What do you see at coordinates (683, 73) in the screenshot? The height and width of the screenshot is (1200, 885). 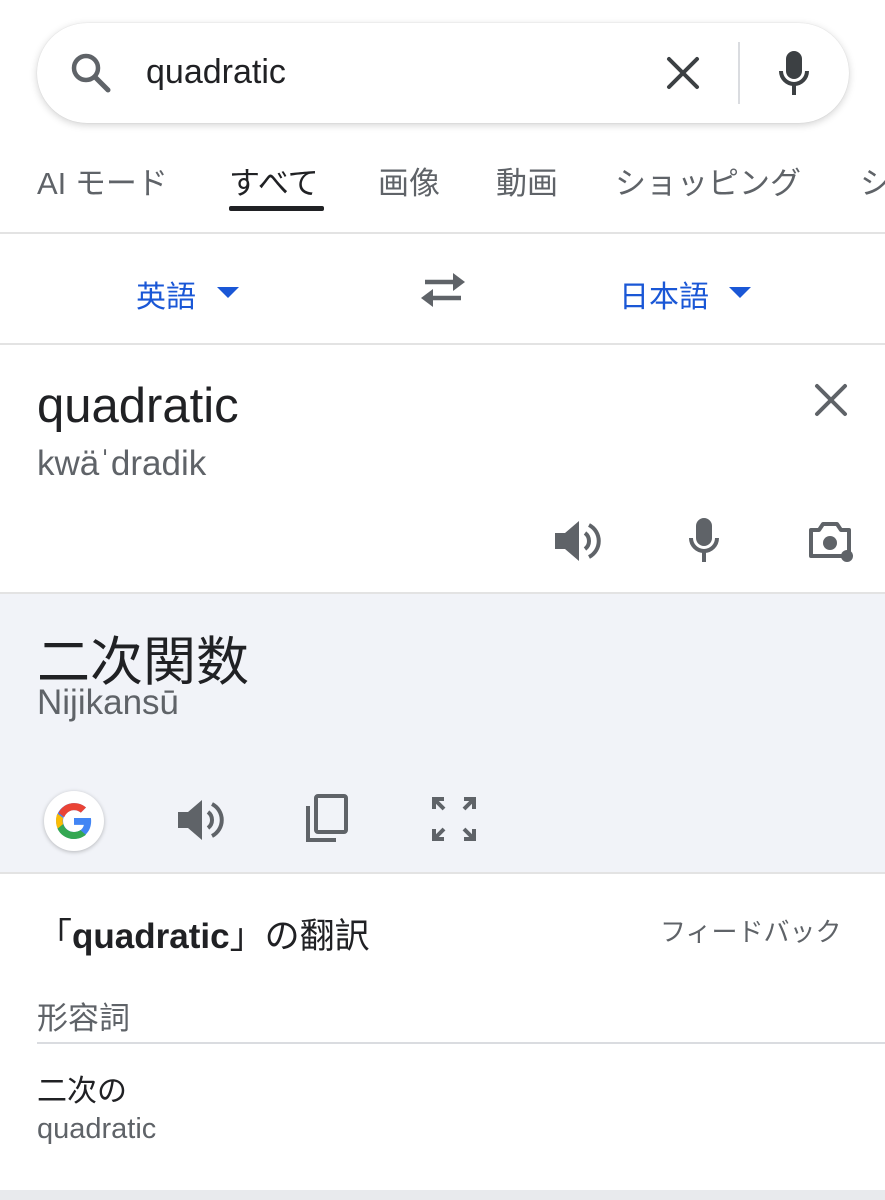 I see `clear-search-icon` at bounding box center [683, 73].